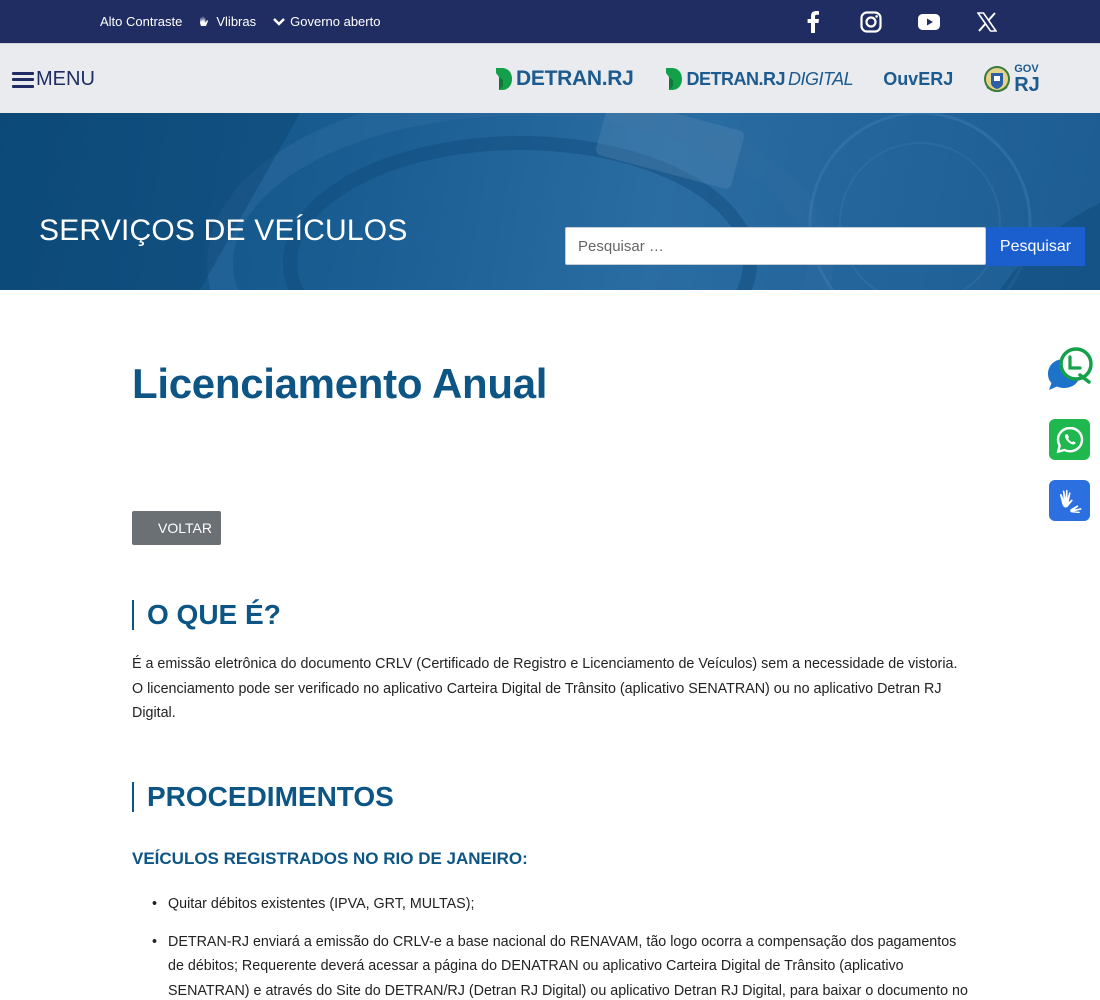 This screenshot has width=1100, height=1000. What do you see at coordinates (65, 79) in the screenshot?
I see `menu-label: MENU` at bounding box center [65, 79].